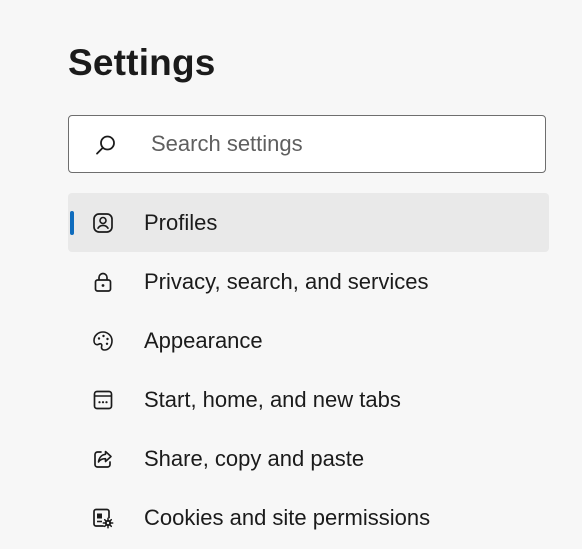 The height and width of the screenshot is (549, 582). Describe the element at coordinates (142, 62) in the screenshot. I see `page-title: Settings` at that location.